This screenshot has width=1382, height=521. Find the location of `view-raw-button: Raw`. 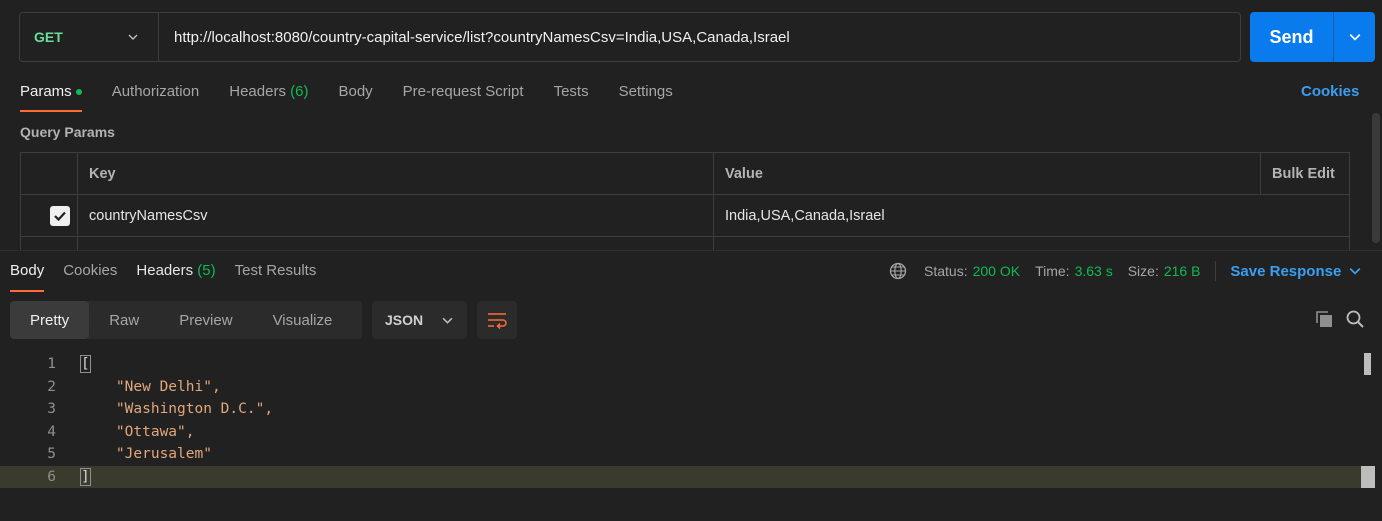

view-raw-button: Raw is located at coordinates (124, 320).